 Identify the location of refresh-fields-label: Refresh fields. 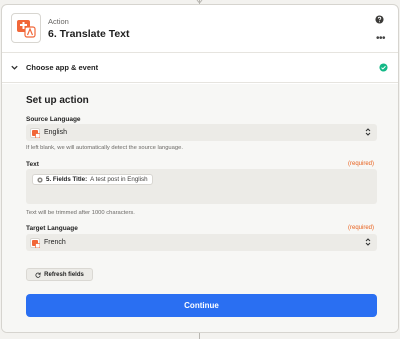
(64, 274).